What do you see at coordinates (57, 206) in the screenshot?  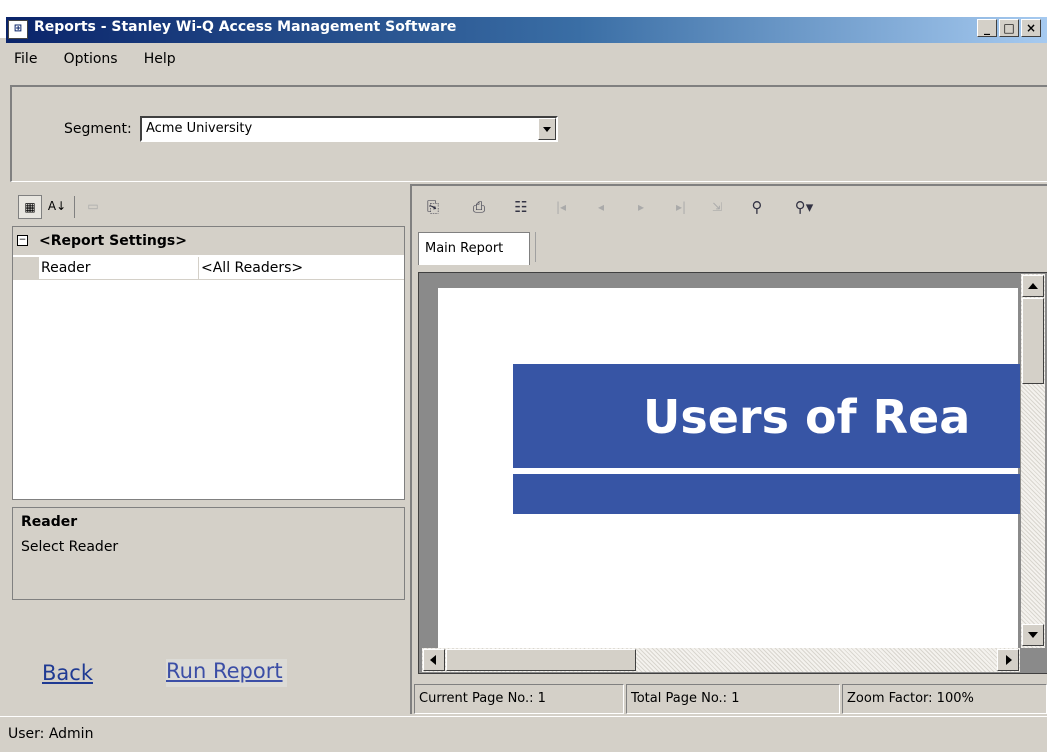 I see `alphabetical-sort-icon: A↓` at bounding box center [57, 206].